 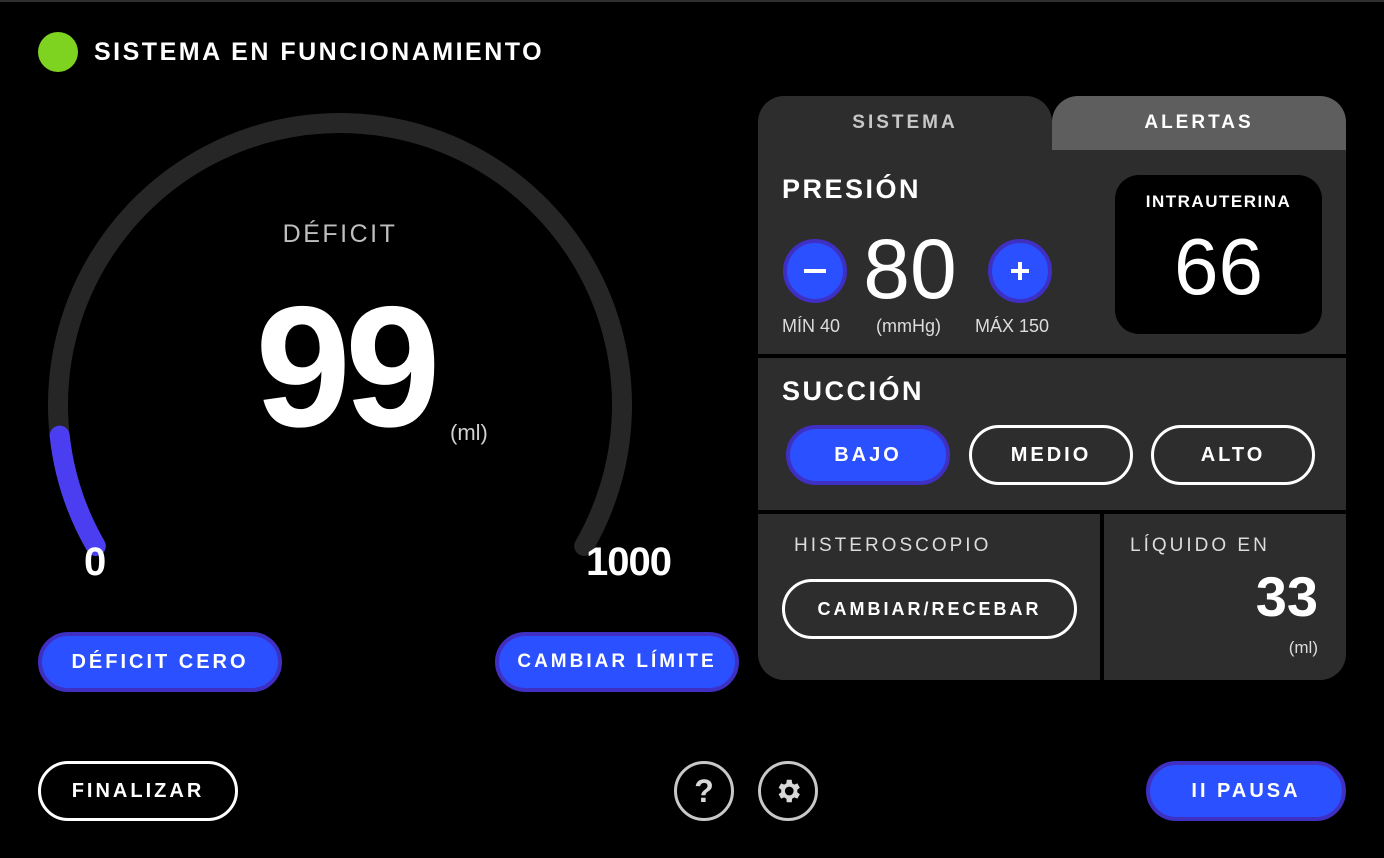 What do you see at coordinates (138, 791) in the screenshot?
I see `finish-button: FINALIZAR` at bounding box center [138, 791].